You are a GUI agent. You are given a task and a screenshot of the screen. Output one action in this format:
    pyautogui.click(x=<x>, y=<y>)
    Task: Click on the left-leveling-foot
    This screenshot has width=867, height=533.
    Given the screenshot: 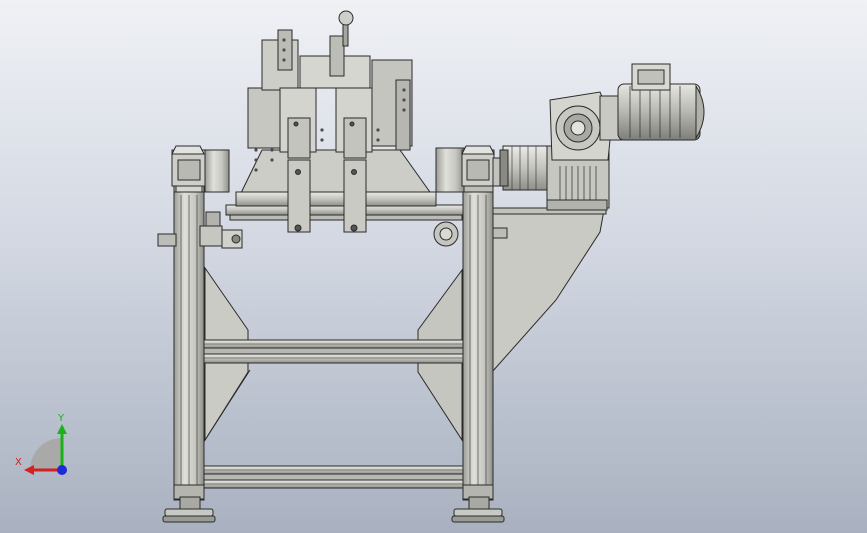 What is the action you would take?
    pyautogui.click(x=189, y=509)
    